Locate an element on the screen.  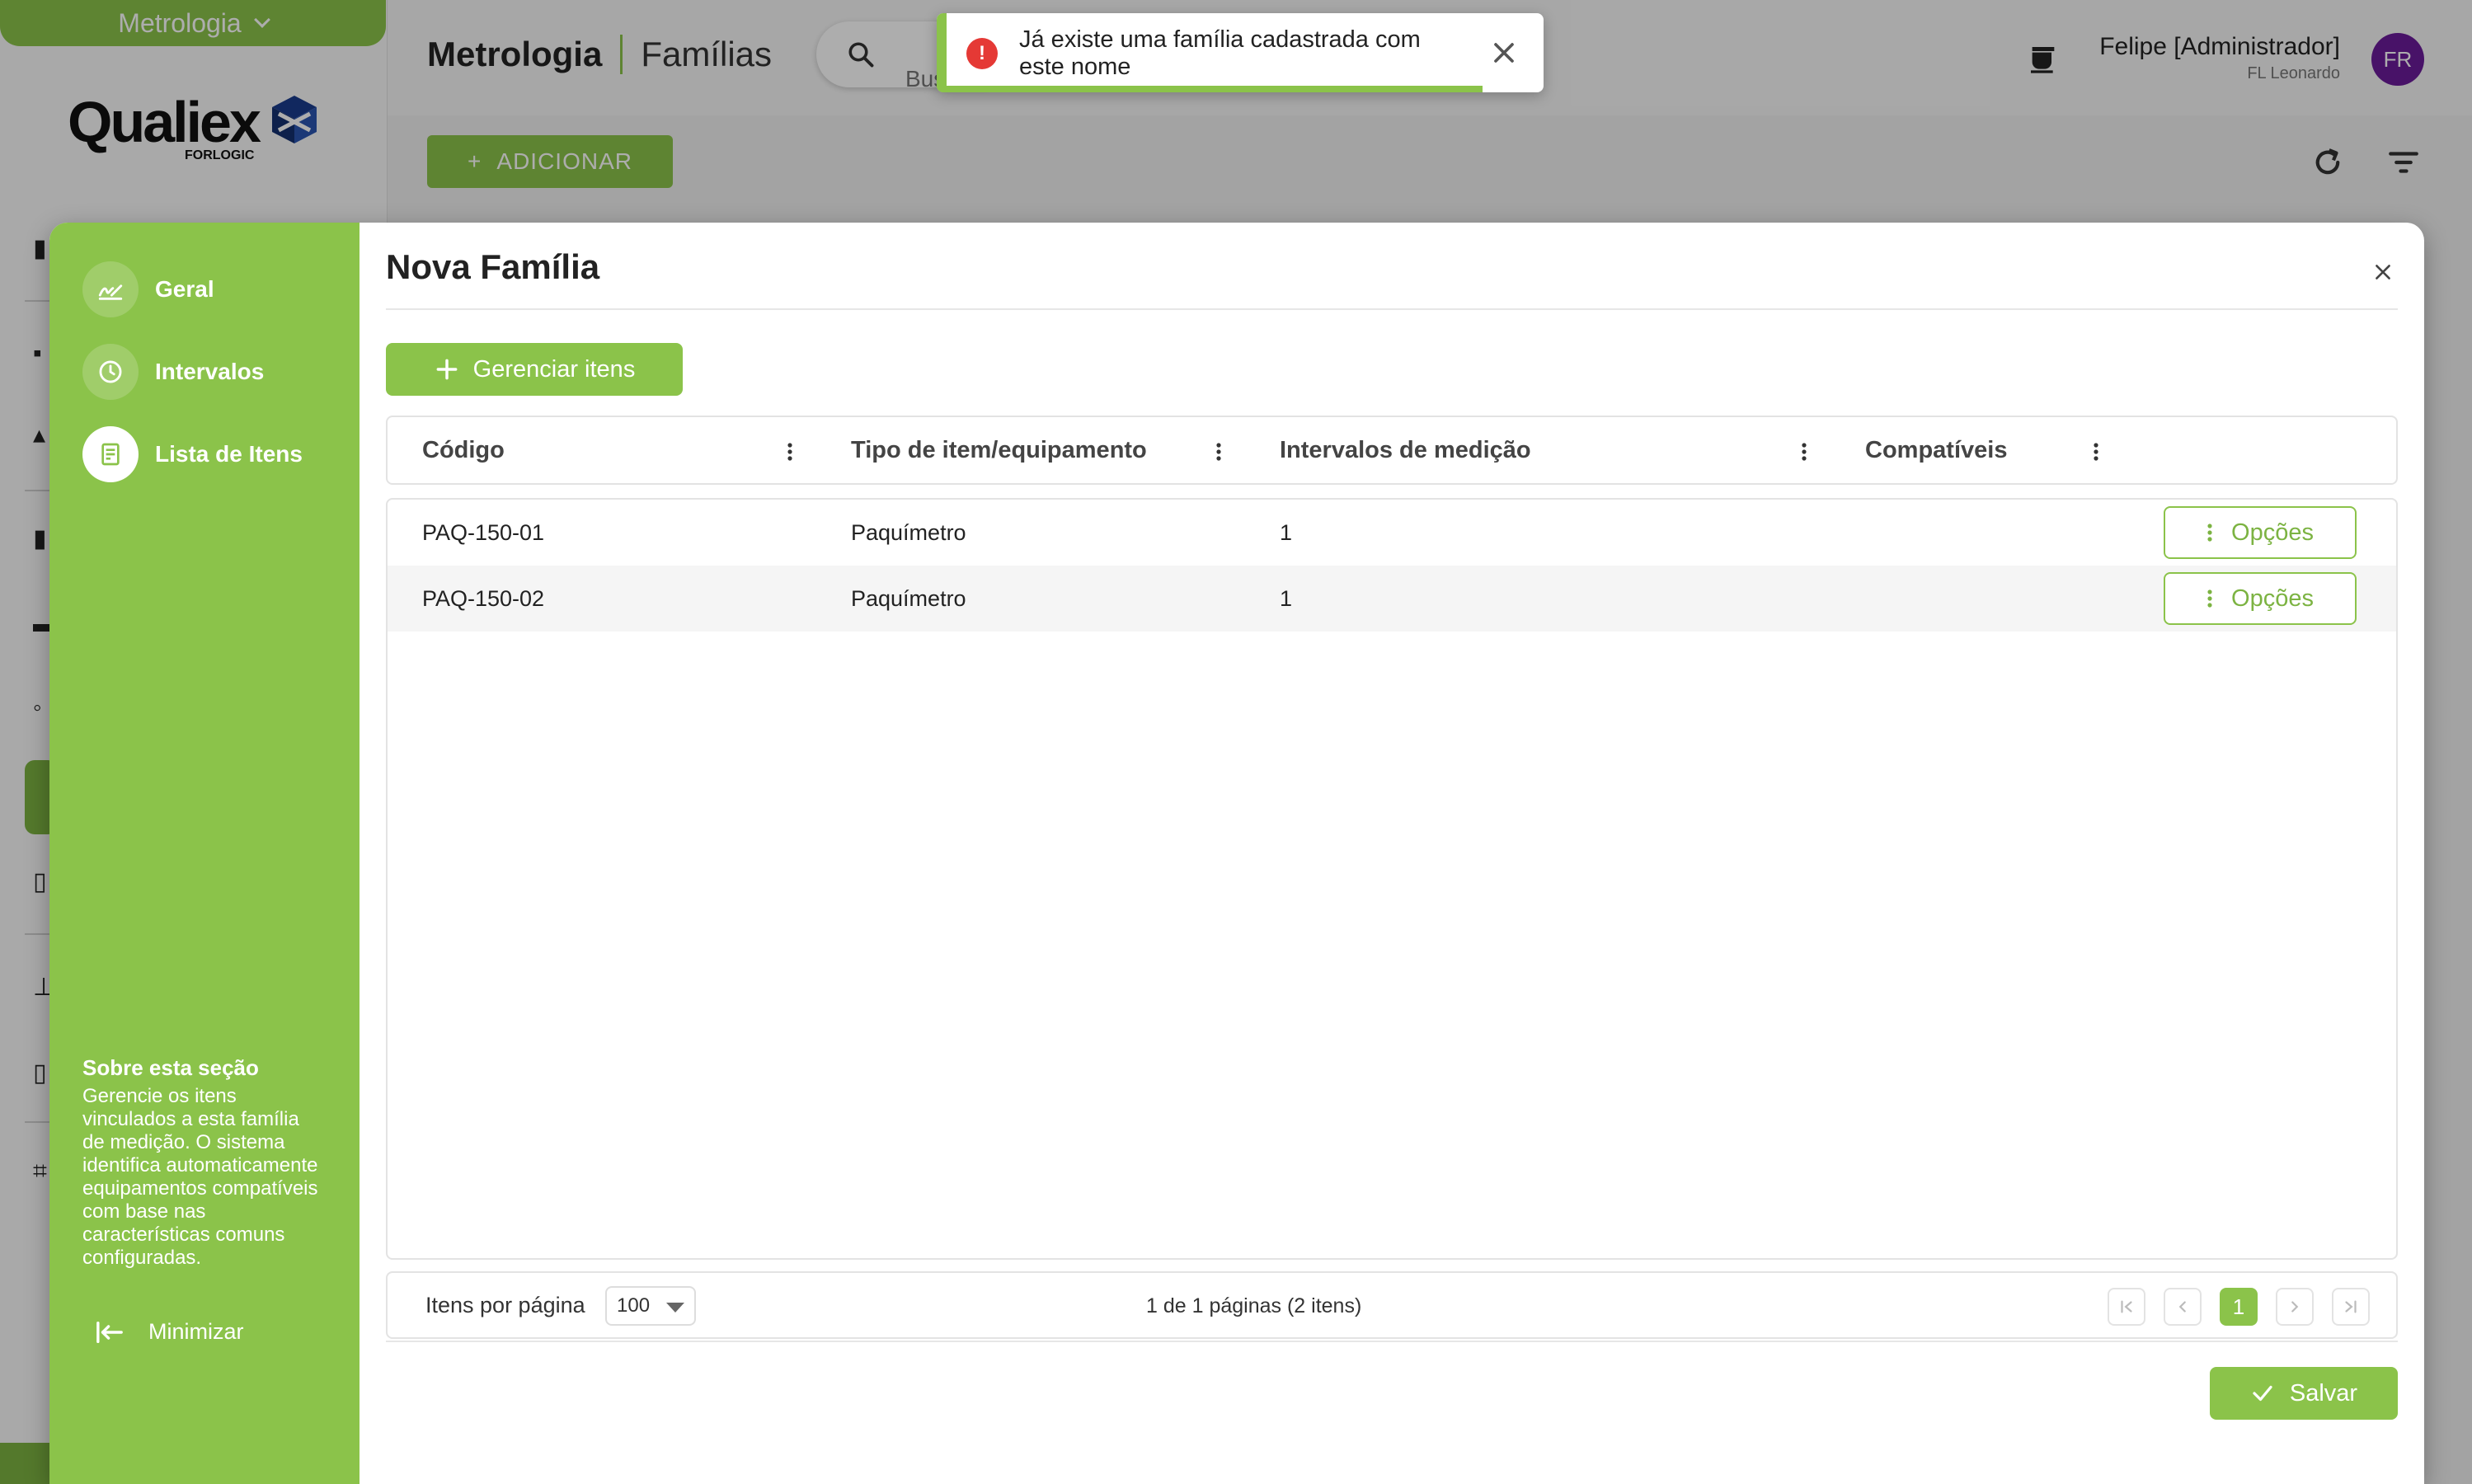
title-divider is located at coordinates (1392, 309).